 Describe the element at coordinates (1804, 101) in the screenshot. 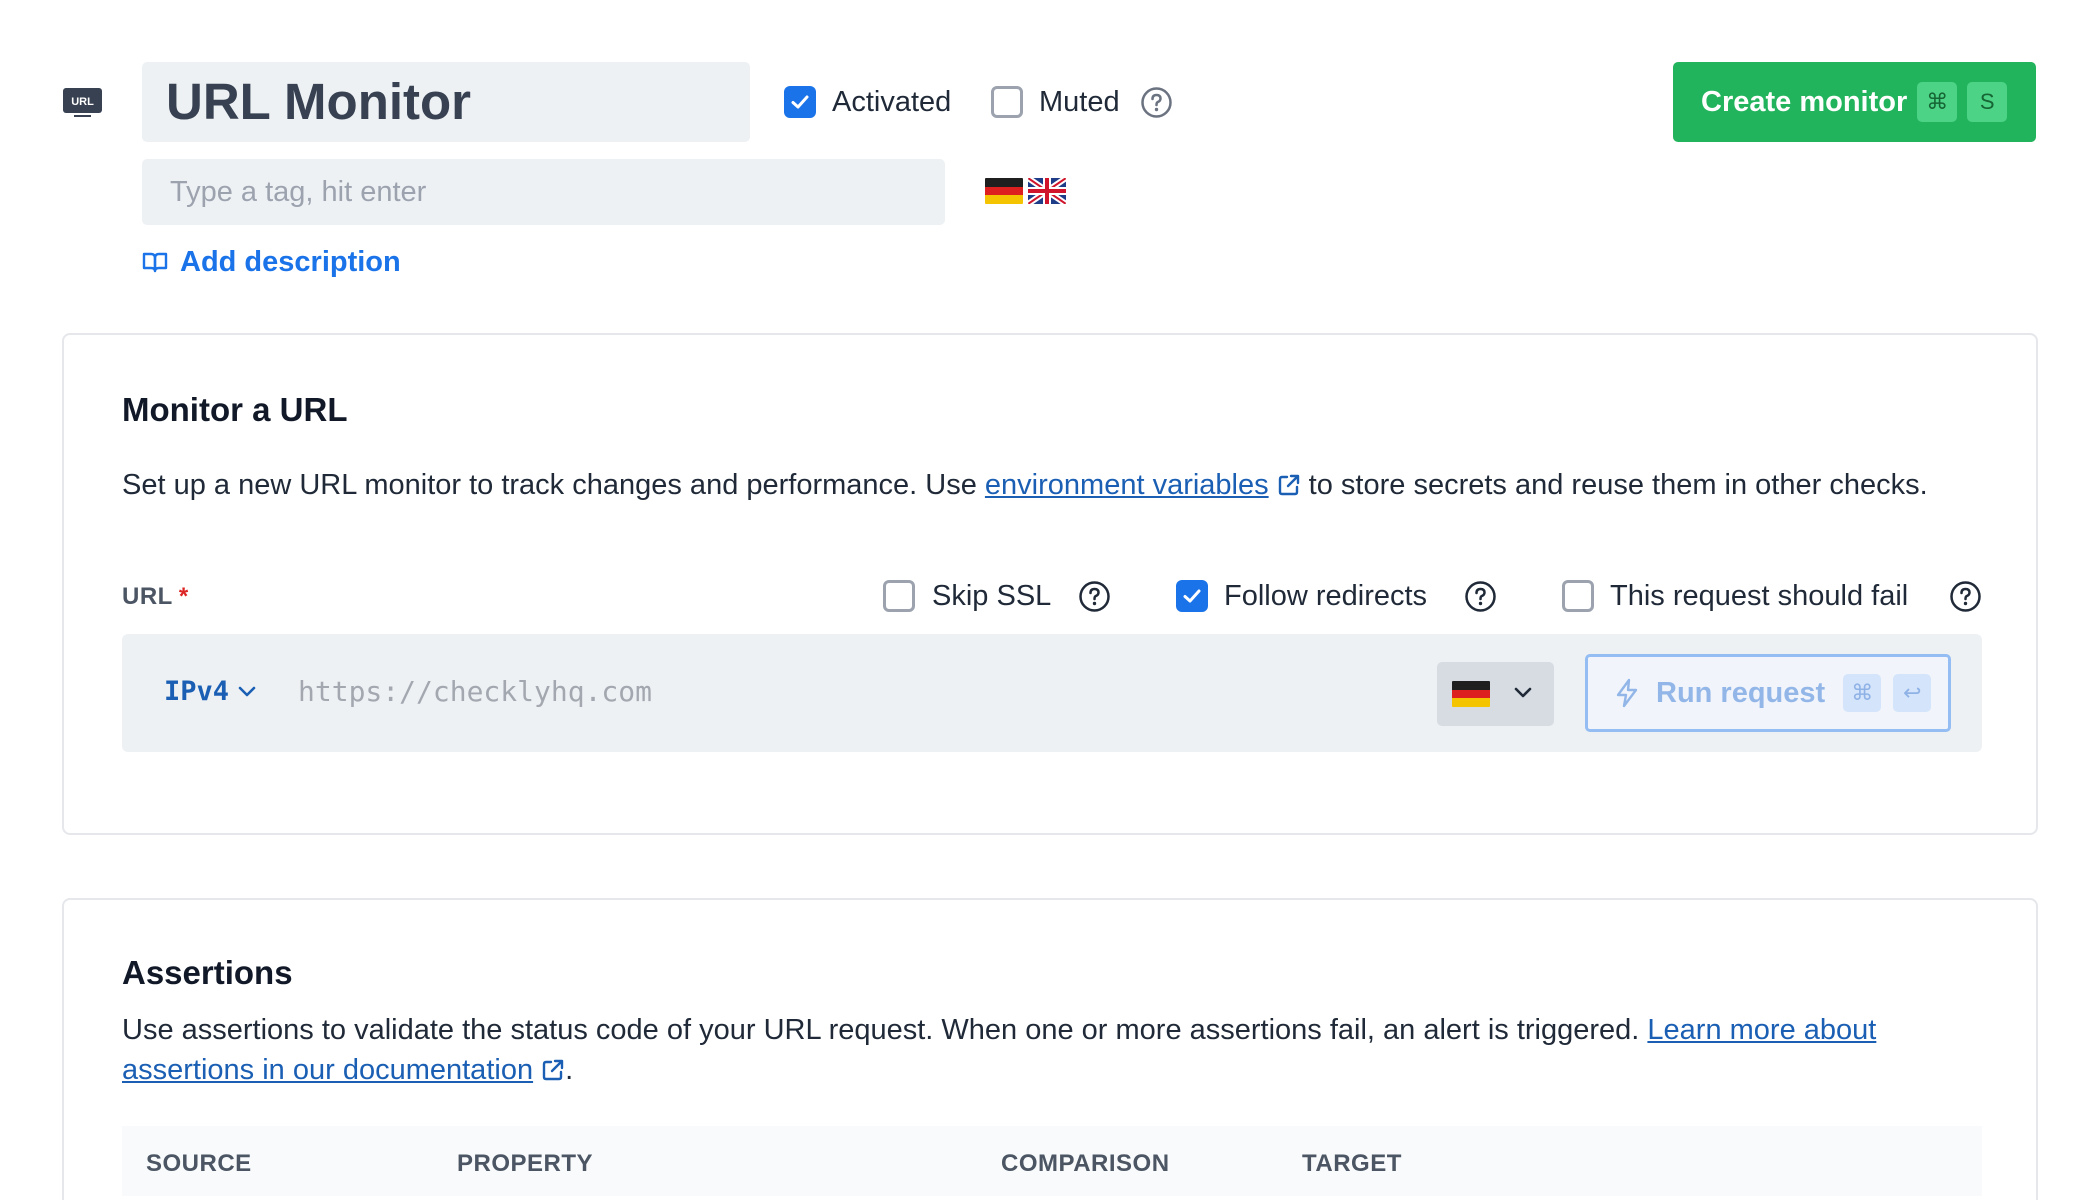

I see `create-monitor-label: Create monitor` at that location.